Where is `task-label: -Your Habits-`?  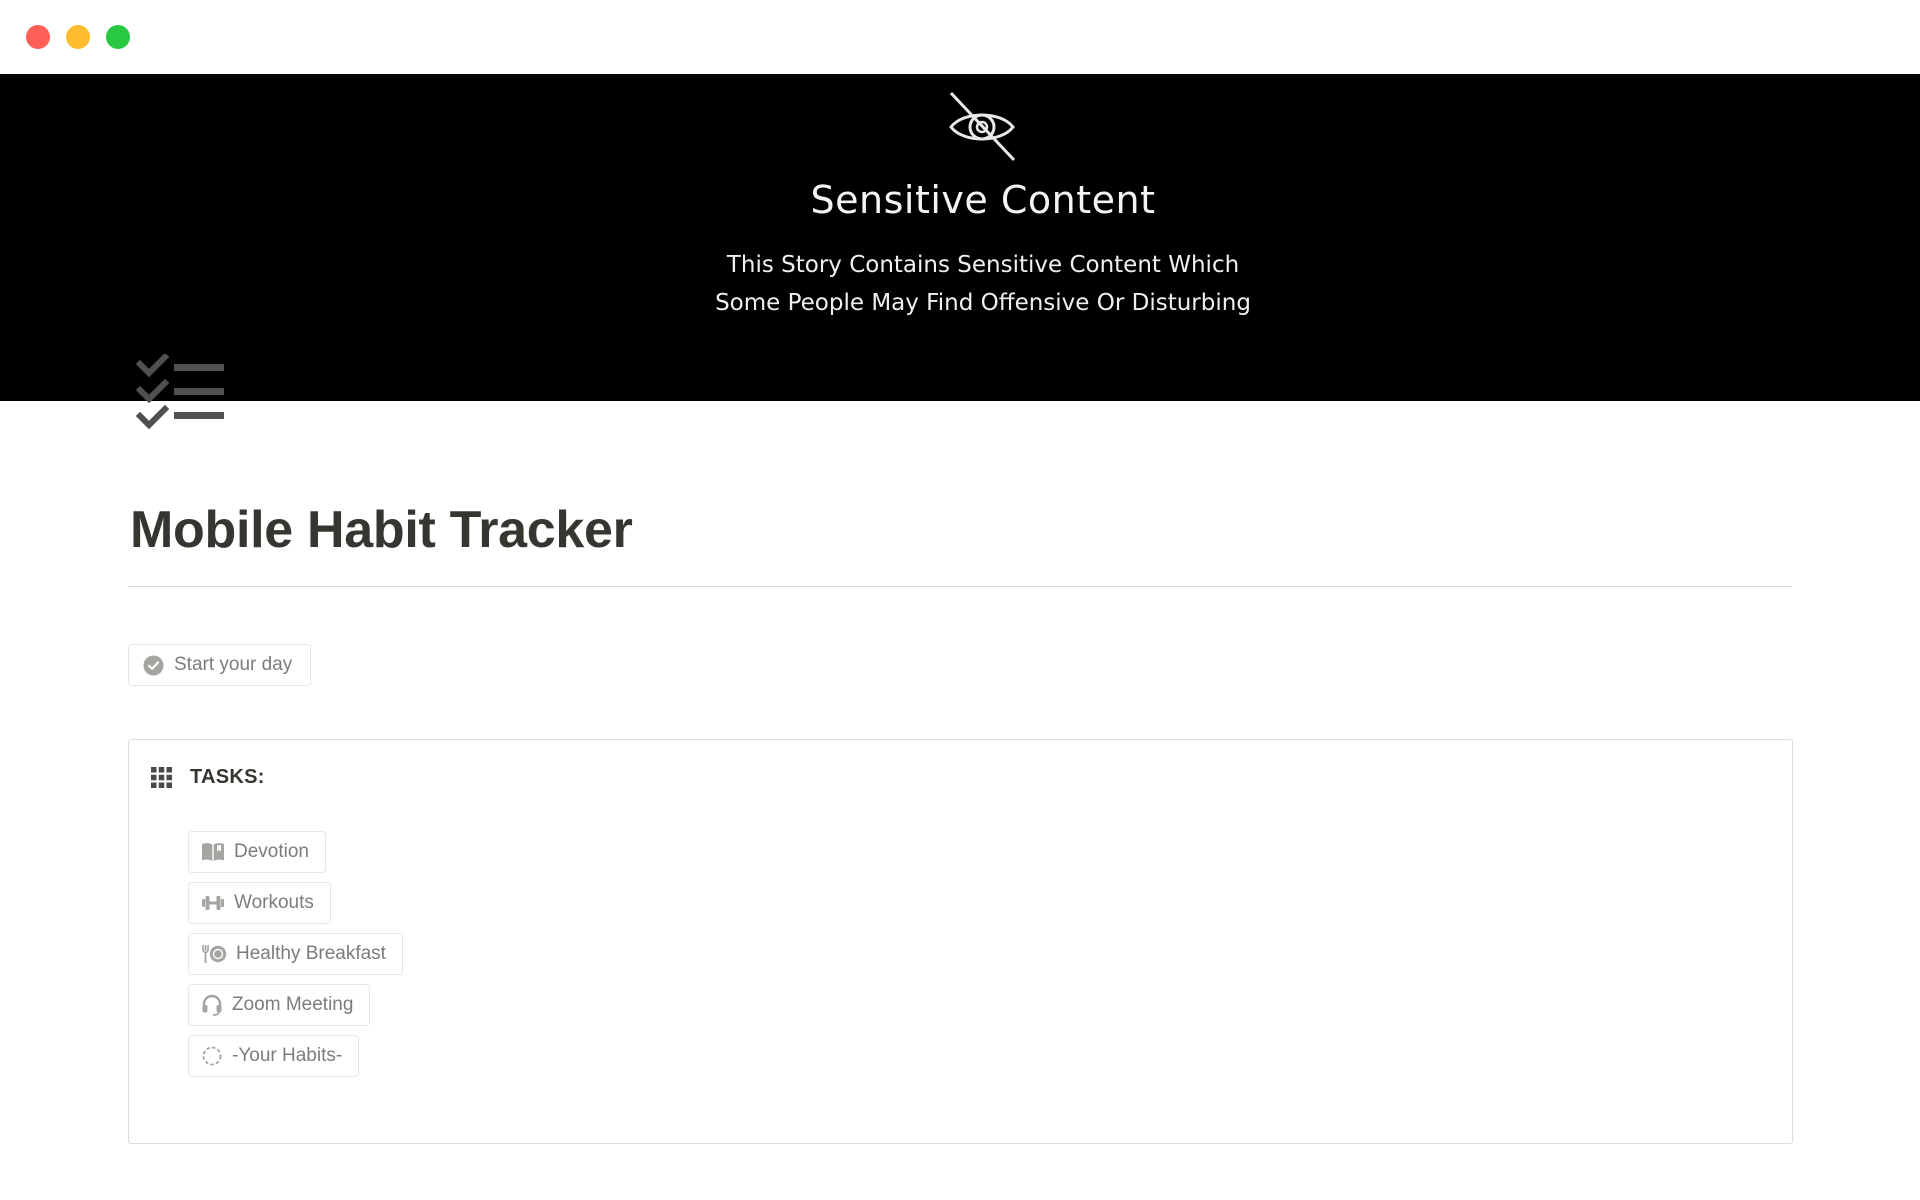 task-label: -Your Habits- is located at coordinates (287, 1055).